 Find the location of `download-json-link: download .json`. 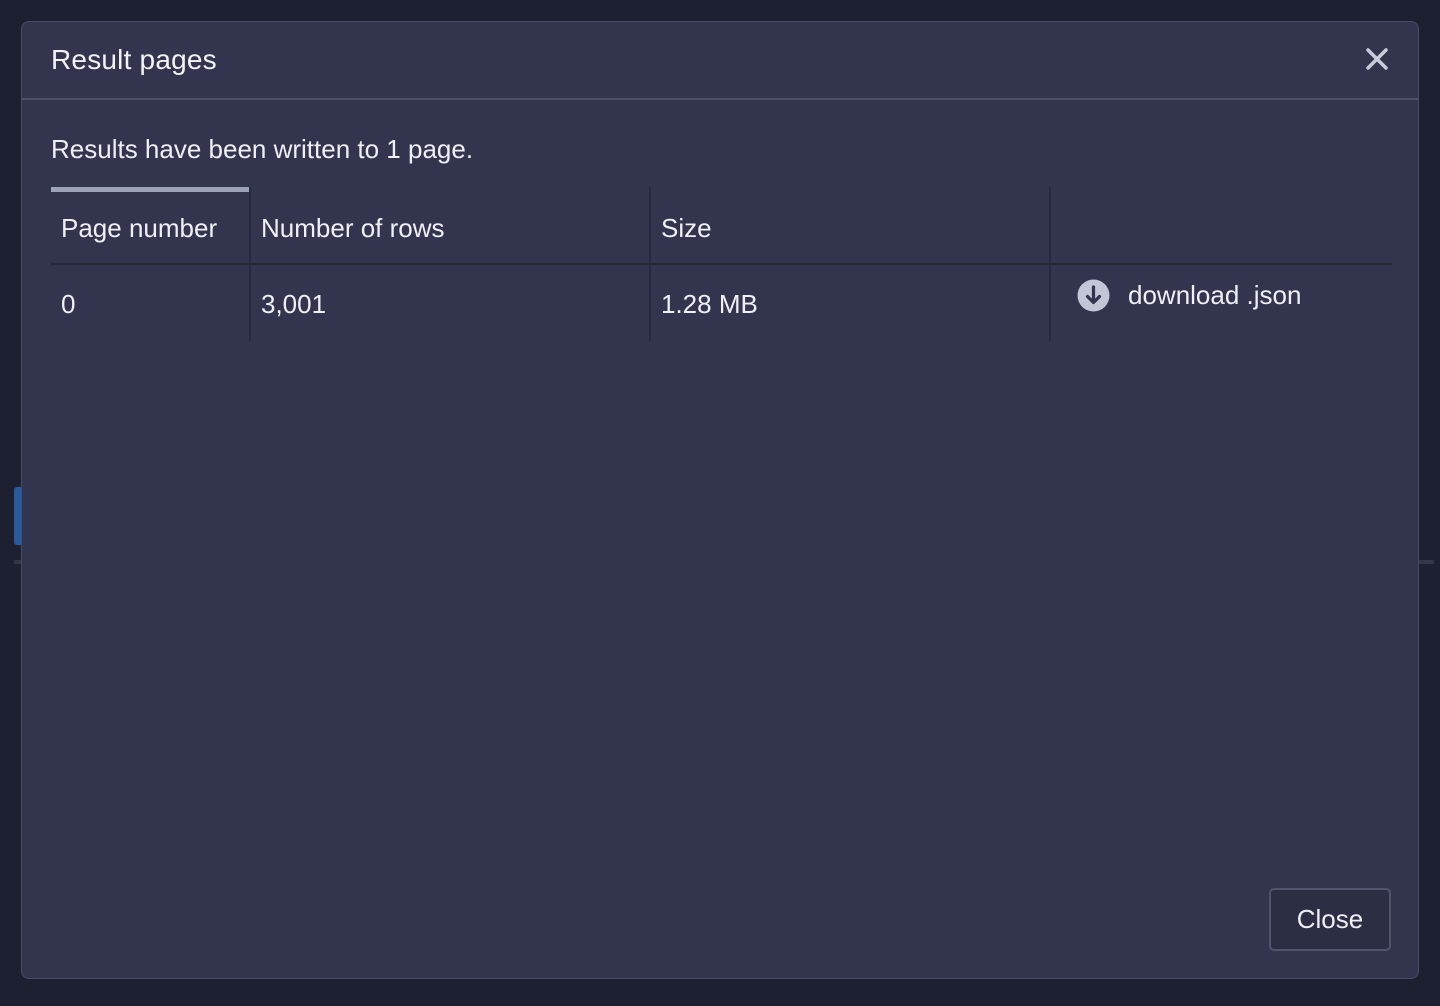

download-json-link: download .json is located at coordinates (1189, 295).